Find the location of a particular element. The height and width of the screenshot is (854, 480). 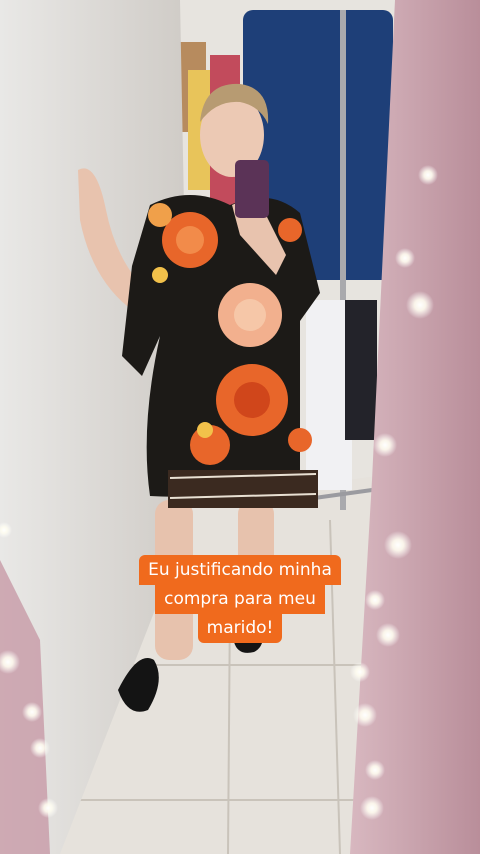

caption-line-2: compra para meu is located at coordinates (240, 599).